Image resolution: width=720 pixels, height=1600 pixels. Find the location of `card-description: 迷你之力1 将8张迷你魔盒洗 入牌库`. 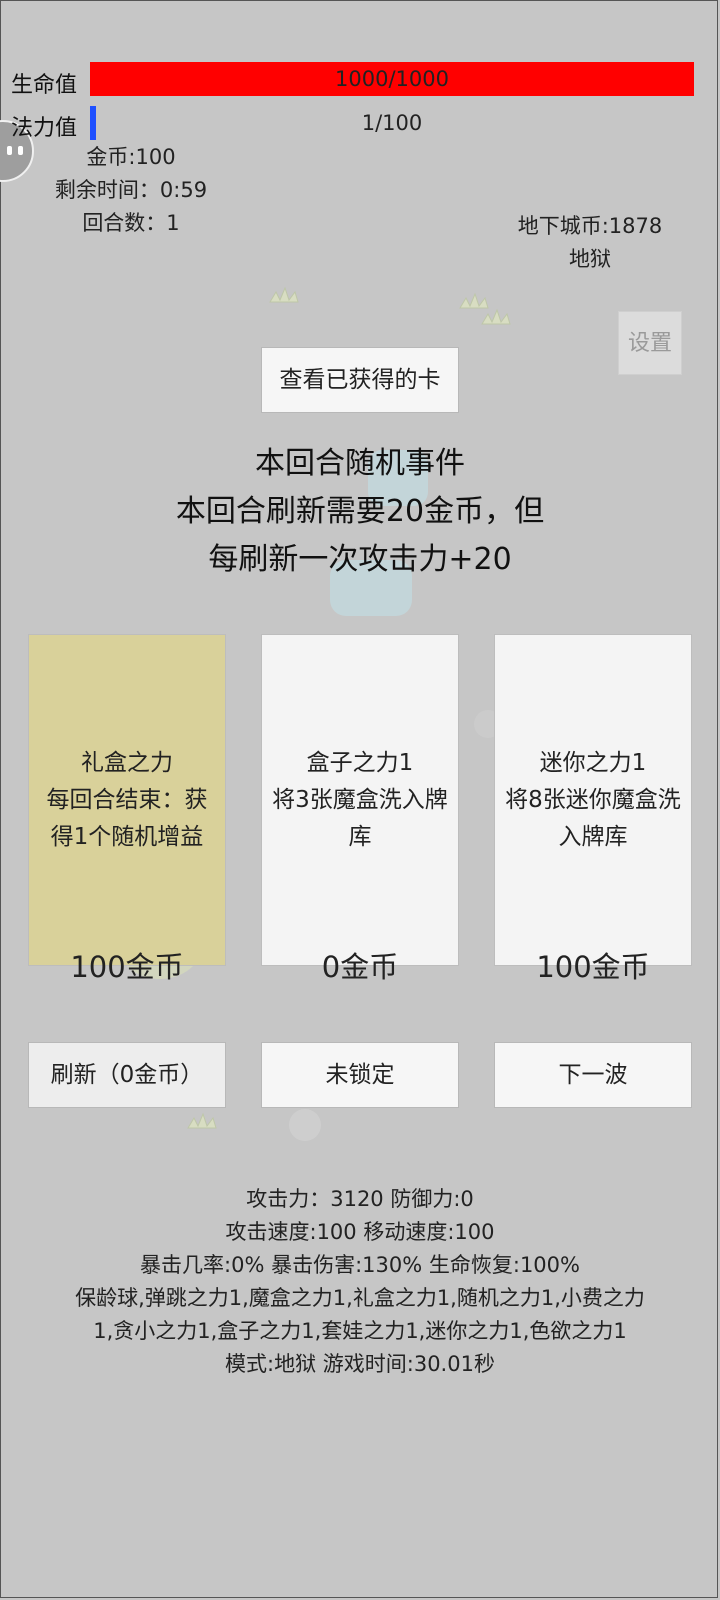

card-description: 迷你之力1 将8张迷你魔盒洗 入牌库 is located at coordinates (593, 800).